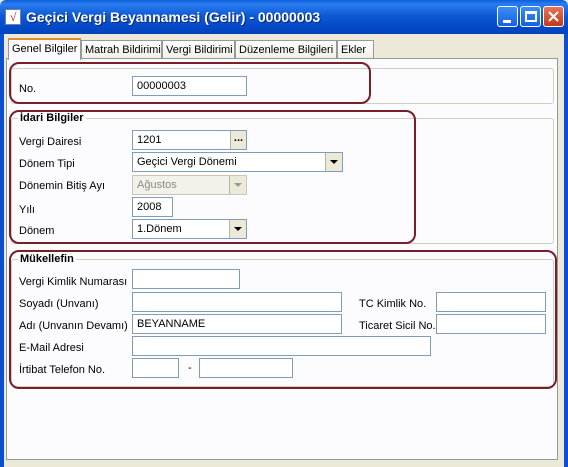  I want to click on maximize-icon, so click(531, 16).